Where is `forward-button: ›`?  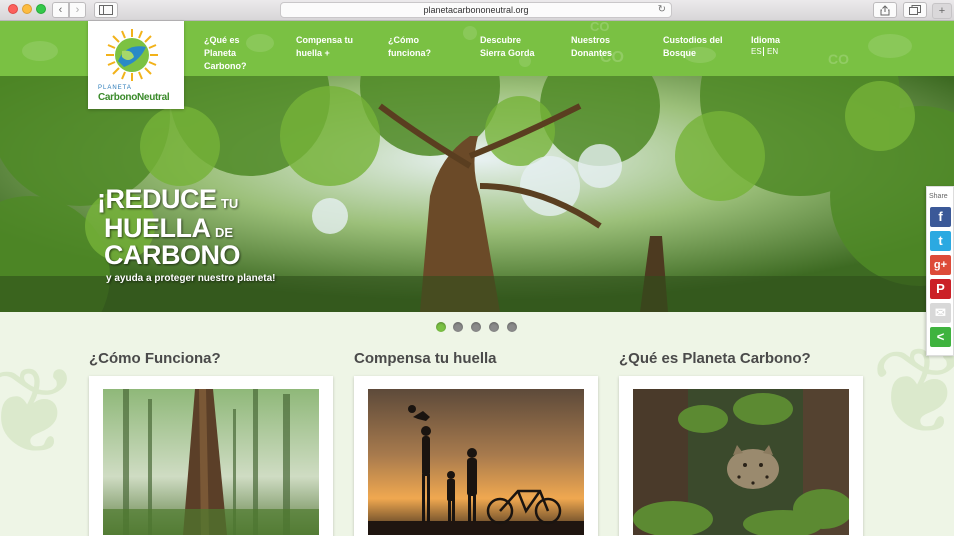 forward-button: › is located at coordinates (77, 10).